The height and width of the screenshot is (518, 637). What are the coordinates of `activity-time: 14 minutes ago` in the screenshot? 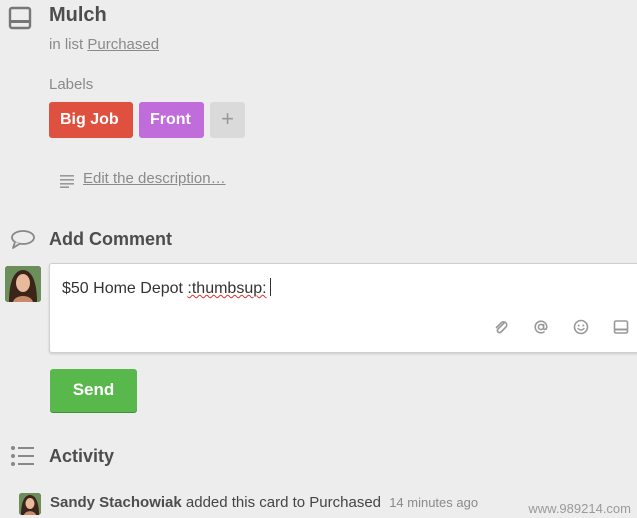 It's located at (433, 502).